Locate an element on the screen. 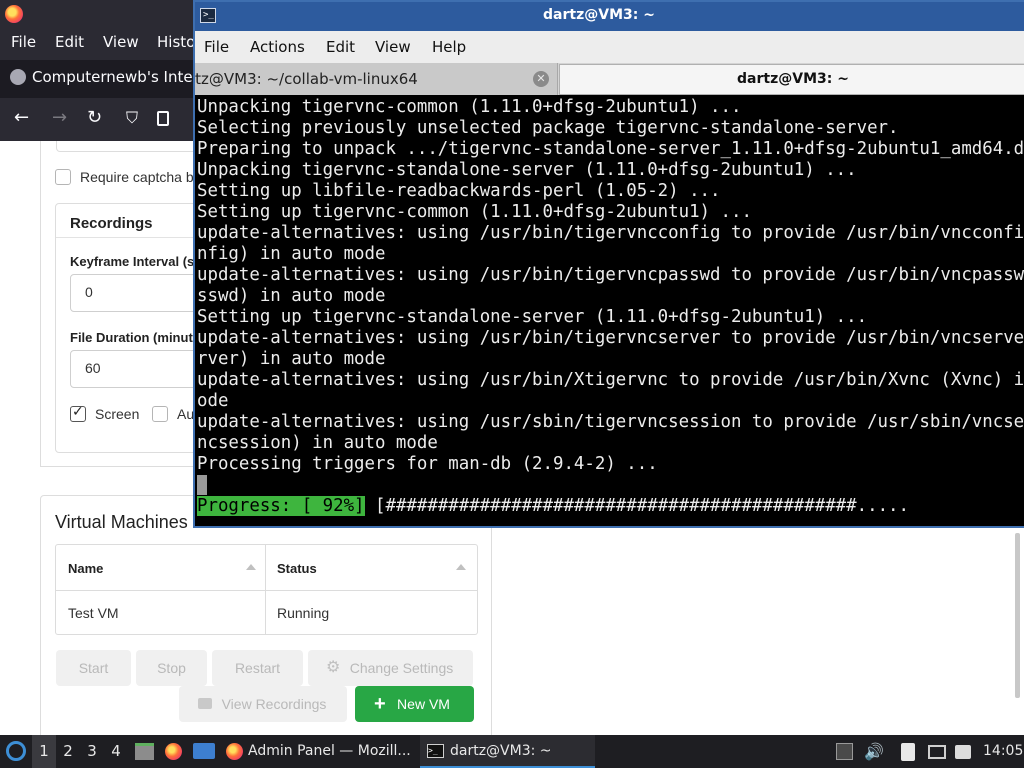  vm-name-cell: Test VM is located at coordinates (161, 612).